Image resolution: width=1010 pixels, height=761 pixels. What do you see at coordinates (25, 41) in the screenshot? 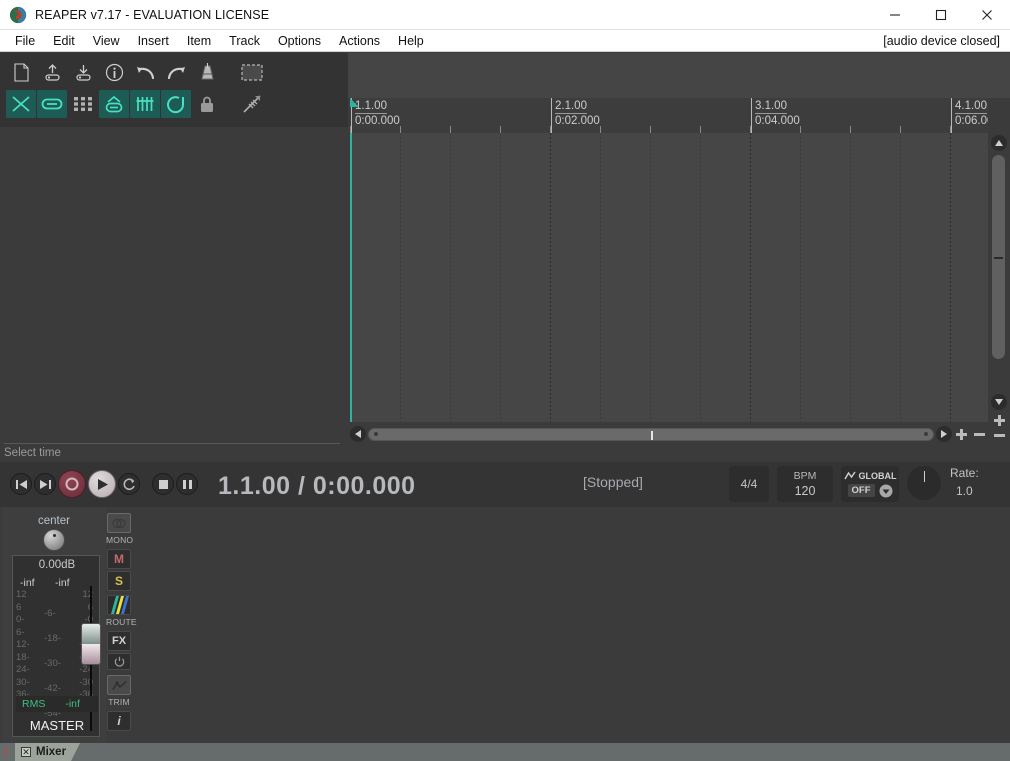
I see `menu-file: File` at bounding box center [25, 41].